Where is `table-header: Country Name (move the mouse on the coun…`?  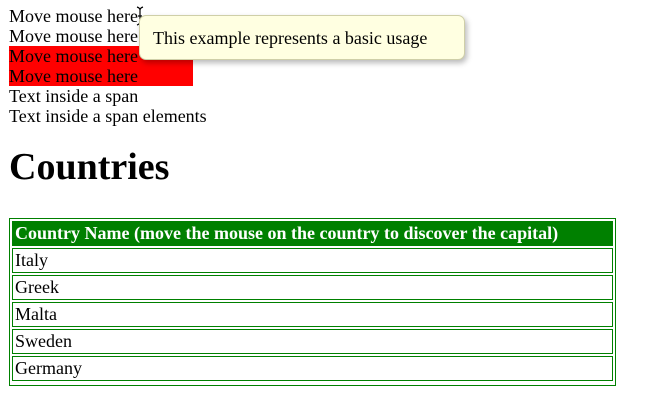 table-header: Country Name (move the mouse on the coun… is located at coordinates (312, 233).